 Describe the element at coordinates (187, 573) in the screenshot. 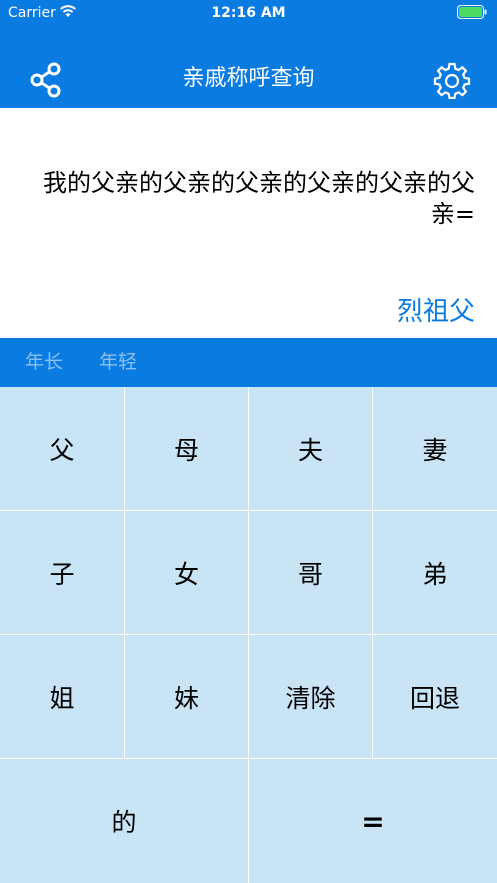

I see `key-daughter: 女` at that location.